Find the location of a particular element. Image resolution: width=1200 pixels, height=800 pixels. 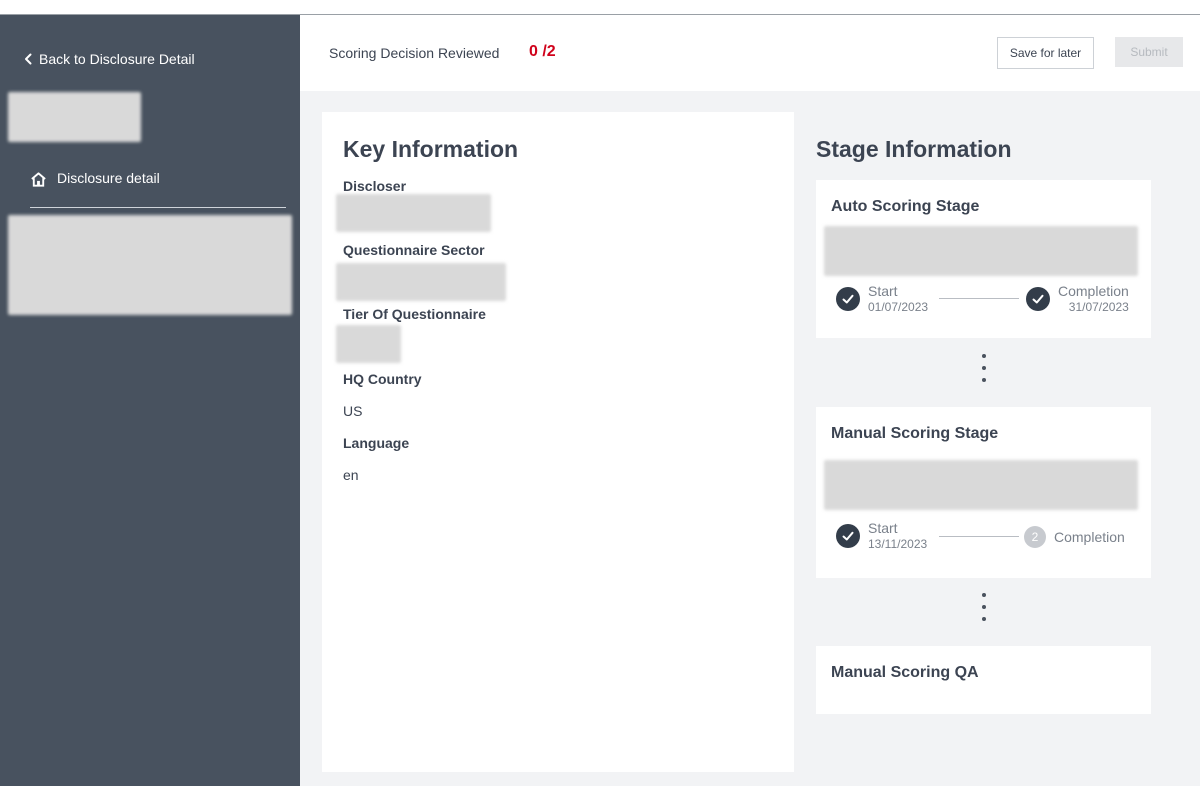

start-step: Start 01/07/2023 is located at coordinates (882, 299).